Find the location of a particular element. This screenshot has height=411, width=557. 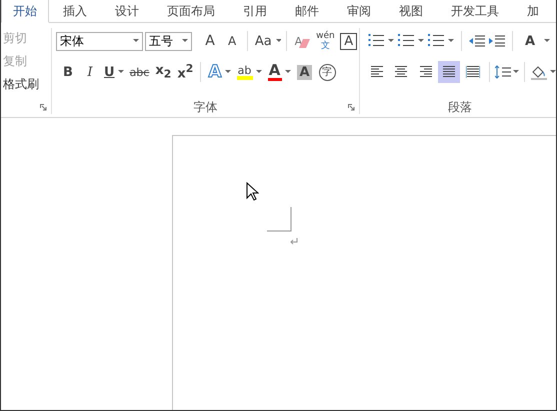

phonetic-guide-button: wén 文 is located at coordinates (325, 41).